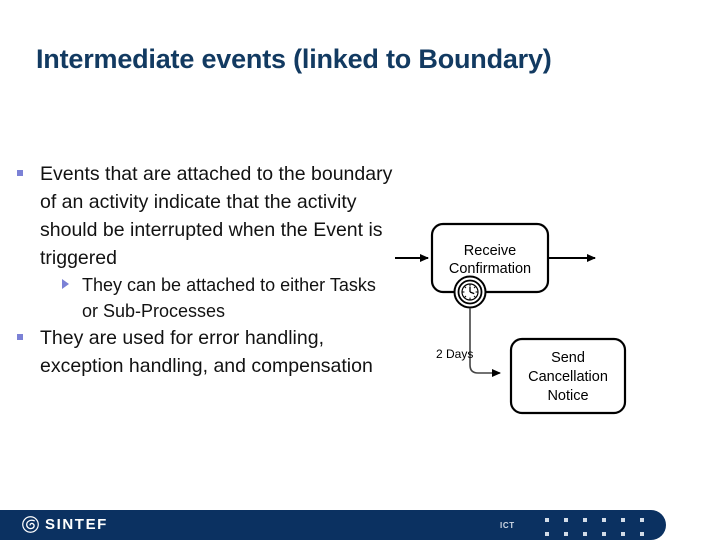  What do you see at coordinates (30, 524) in the screenshot?
I see `sintef-swirl-icon` at bounding box center [30, 524].